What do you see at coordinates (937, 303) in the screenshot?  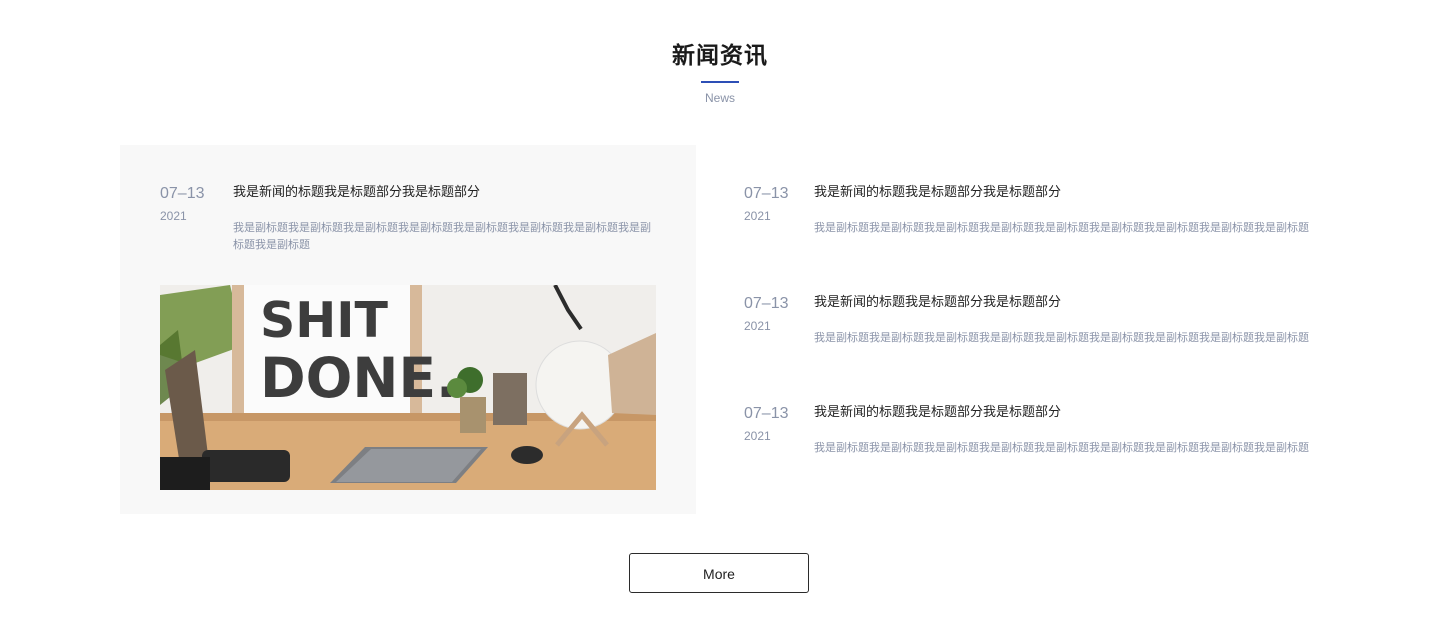 I see `news-item-2-title: 我是新闻的标题我是标题部分我是标题部分` at bounding box center [937, 303].